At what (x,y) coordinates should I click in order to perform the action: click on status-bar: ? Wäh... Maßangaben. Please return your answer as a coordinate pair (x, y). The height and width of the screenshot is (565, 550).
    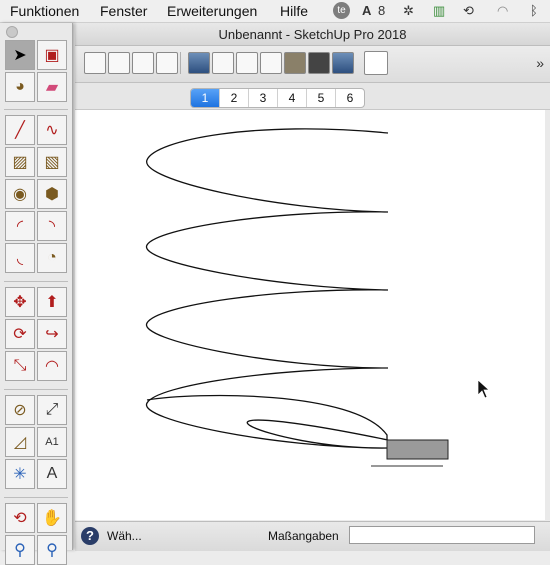
    Looking at the image, I should click on (312, 536).